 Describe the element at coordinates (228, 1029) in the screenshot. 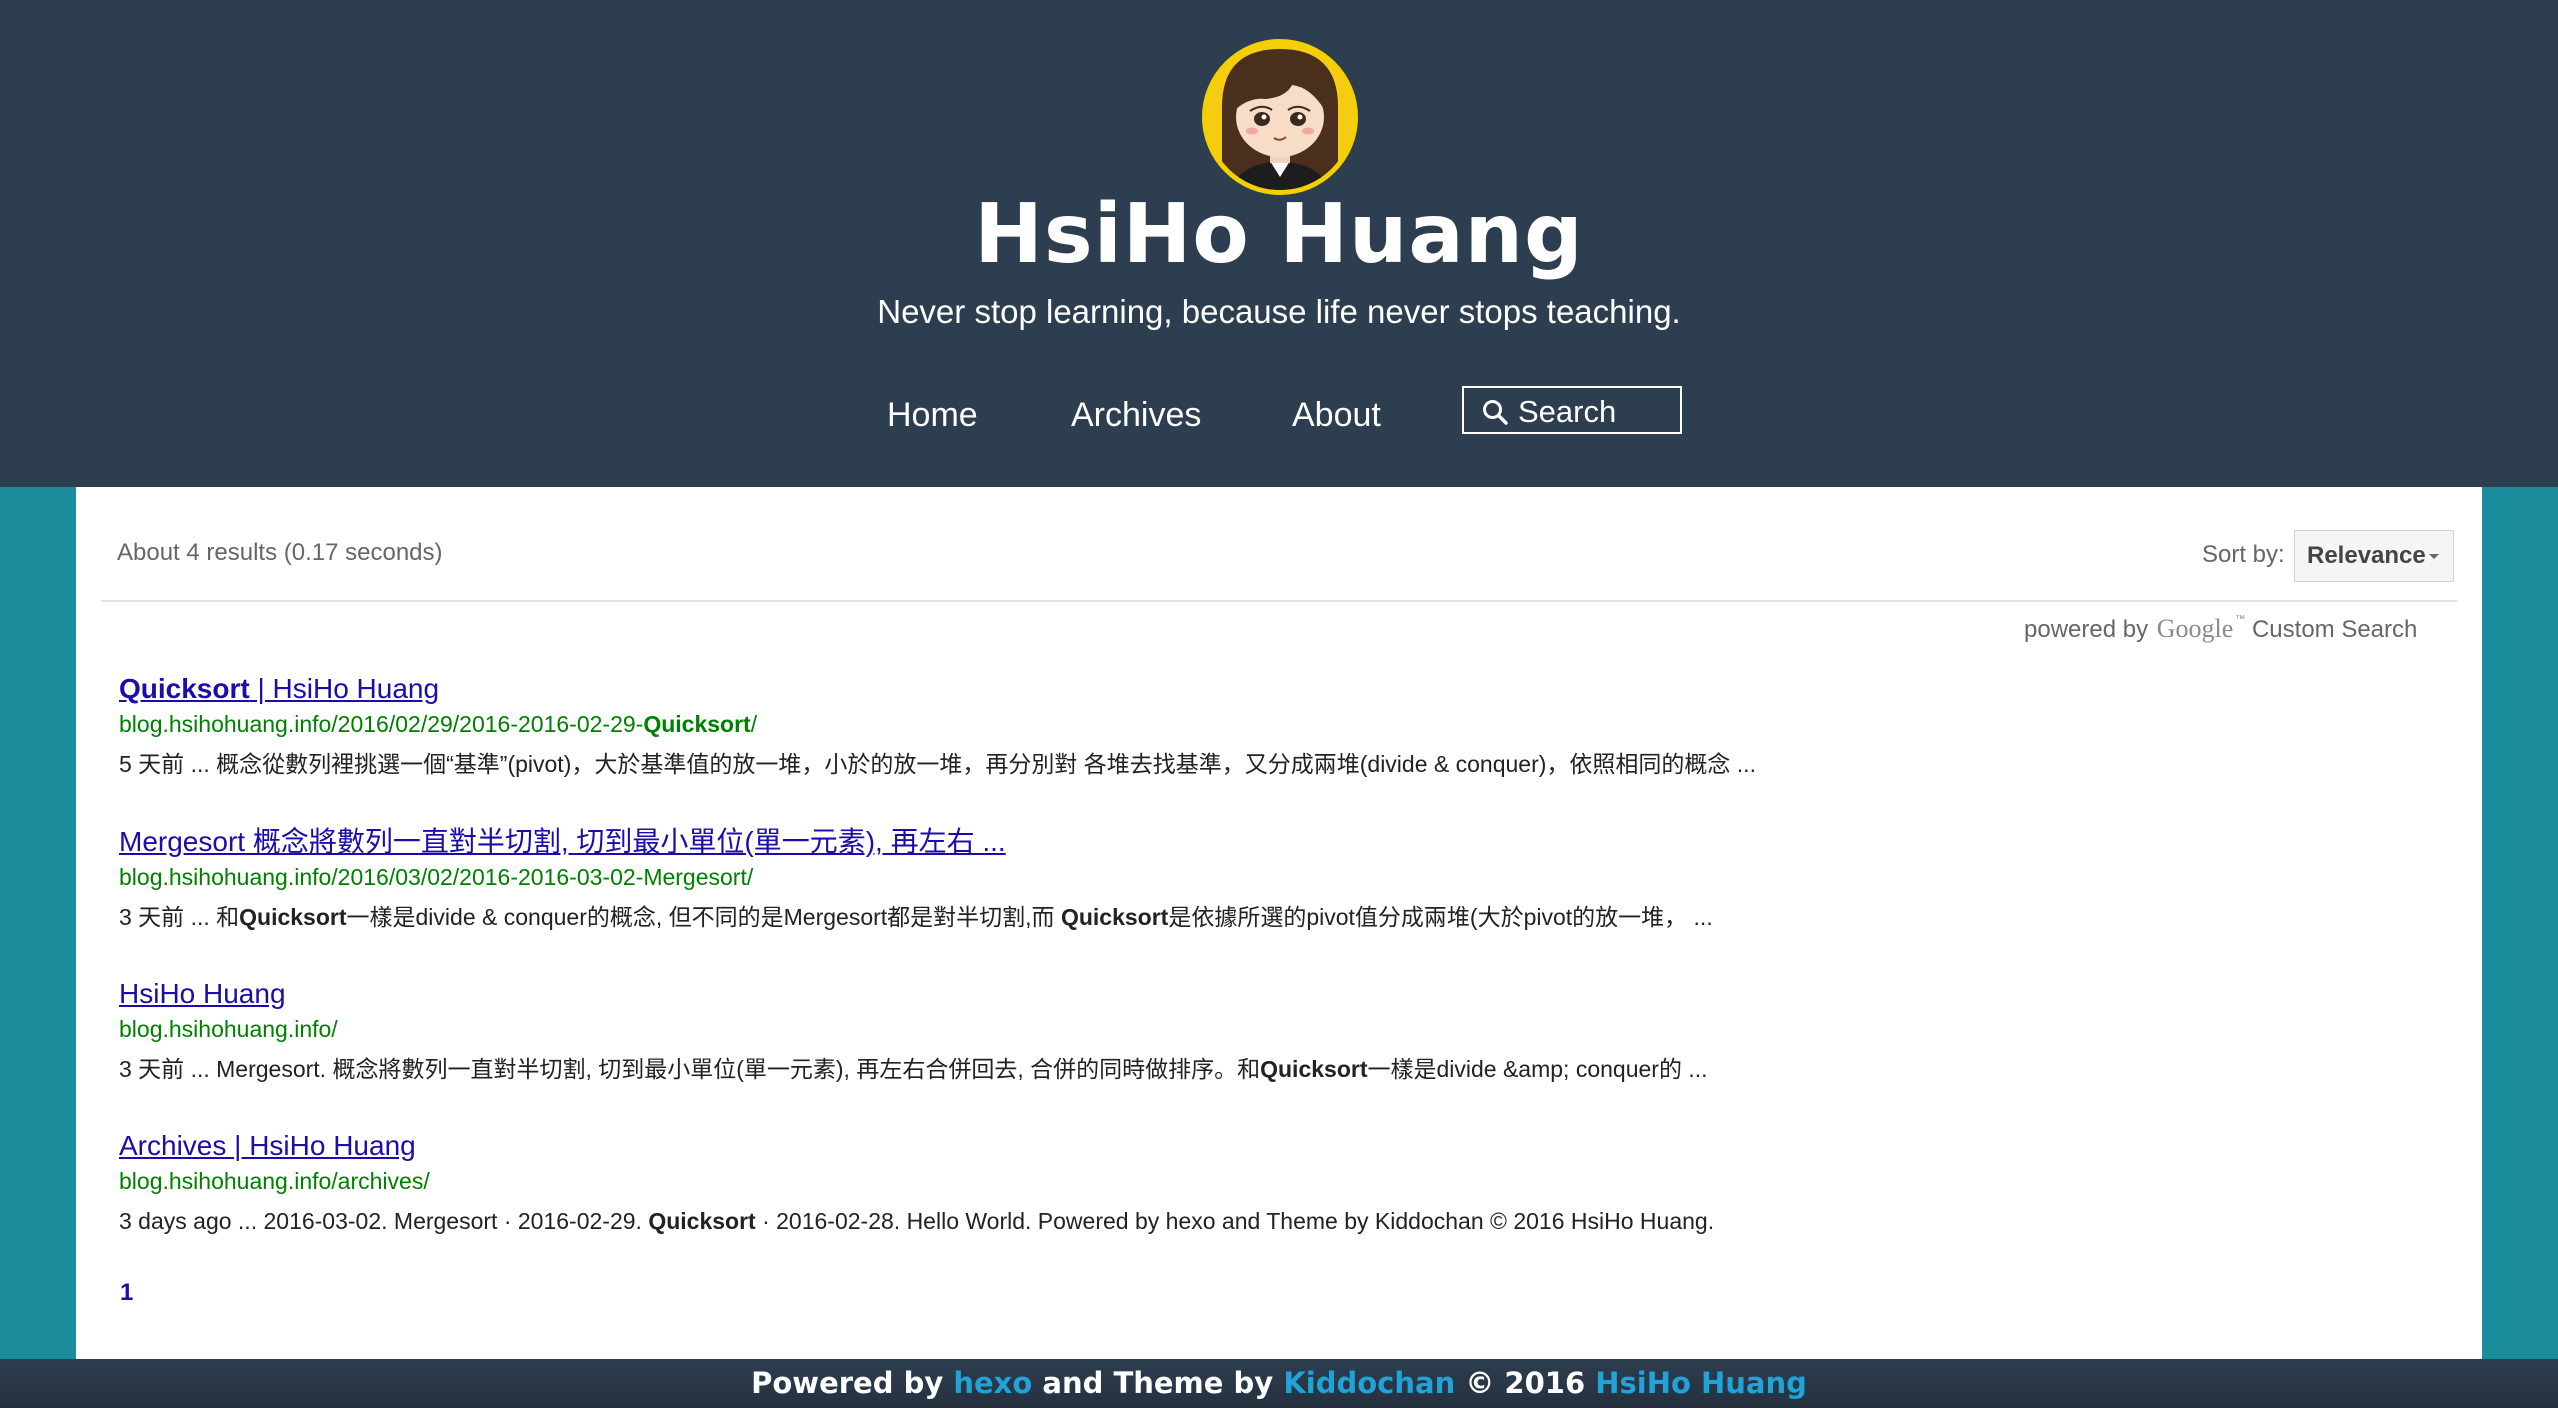

I see `result-url: blog.hsihohuang.info/` at that location.